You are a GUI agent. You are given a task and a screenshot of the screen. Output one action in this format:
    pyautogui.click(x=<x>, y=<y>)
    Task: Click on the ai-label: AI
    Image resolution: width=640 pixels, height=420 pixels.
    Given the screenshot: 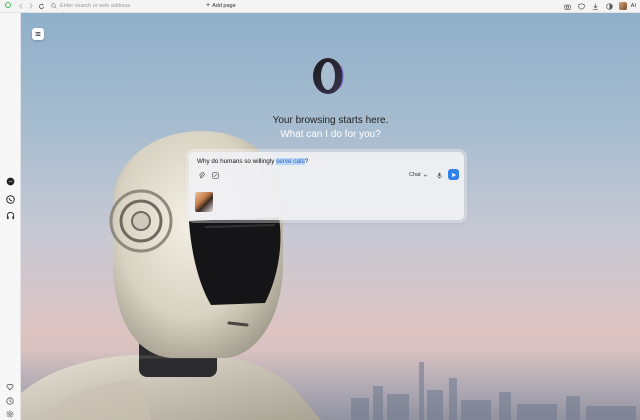 What is the action you would take?
    pyautogui.click(x=633, y=6)
    